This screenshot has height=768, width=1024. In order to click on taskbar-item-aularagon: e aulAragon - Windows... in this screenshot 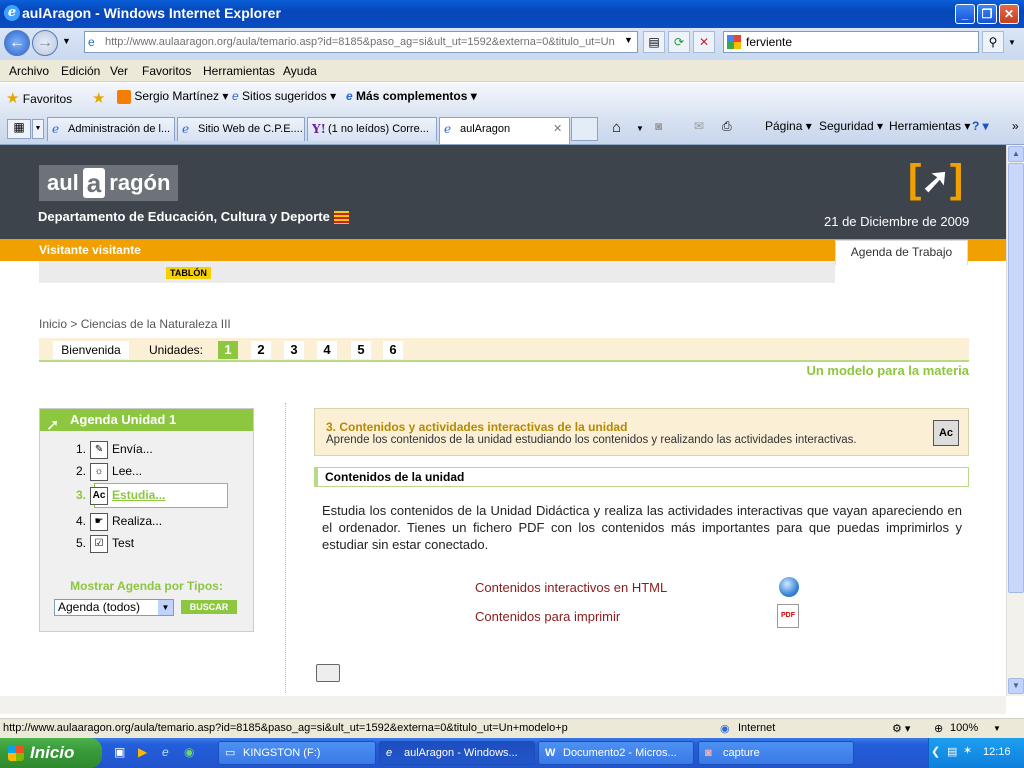, I will do `click(457, 753)`.